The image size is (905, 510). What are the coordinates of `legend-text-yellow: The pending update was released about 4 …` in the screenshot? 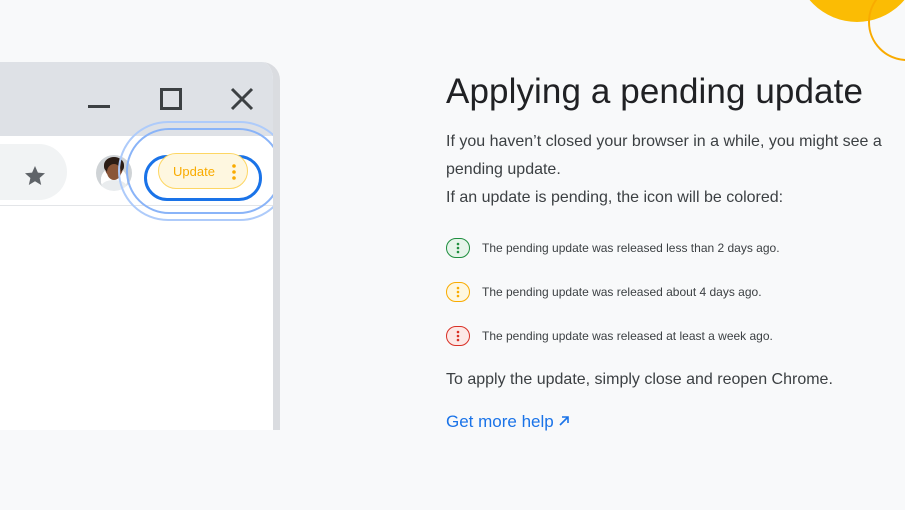 It's located at (622, 292).